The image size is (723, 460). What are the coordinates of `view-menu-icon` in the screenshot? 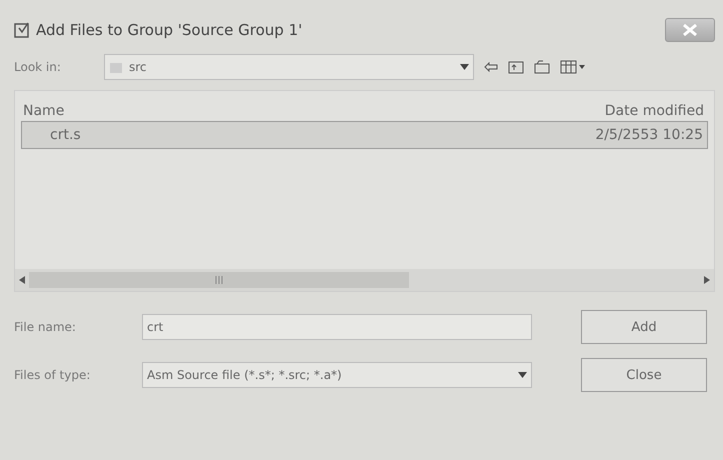 It's located at (573, 67).